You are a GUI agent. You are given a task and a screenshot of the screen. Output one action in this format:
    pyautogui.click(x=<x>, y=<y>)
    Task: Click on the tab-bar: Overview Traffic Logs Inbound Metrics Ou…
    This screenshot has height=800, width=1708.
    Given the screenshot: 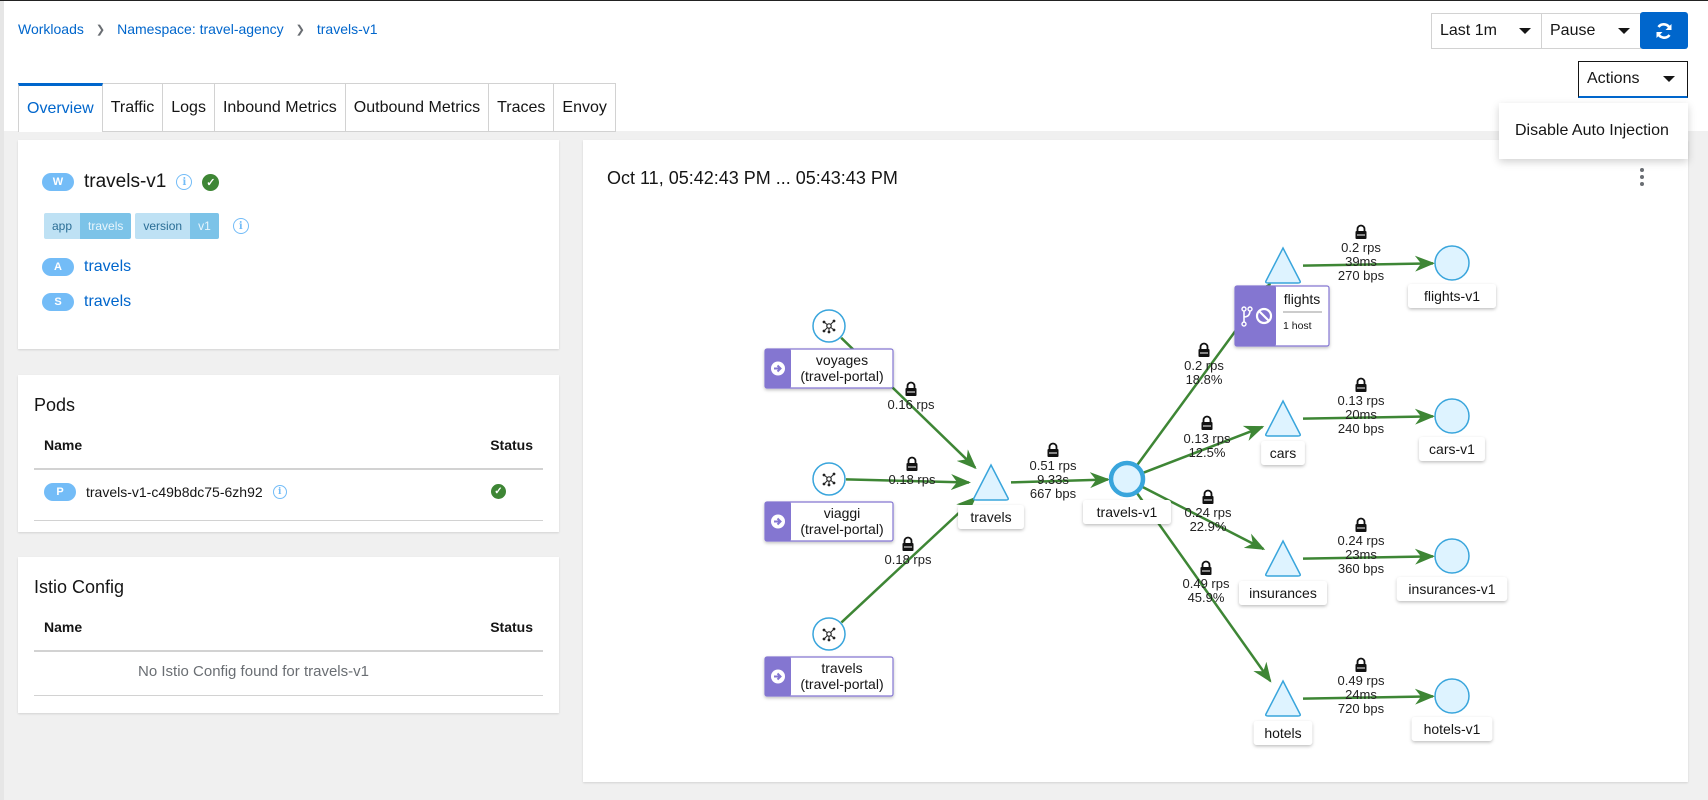 What is the action you would take?
    pyautogui.click(x=317, y=107)
    